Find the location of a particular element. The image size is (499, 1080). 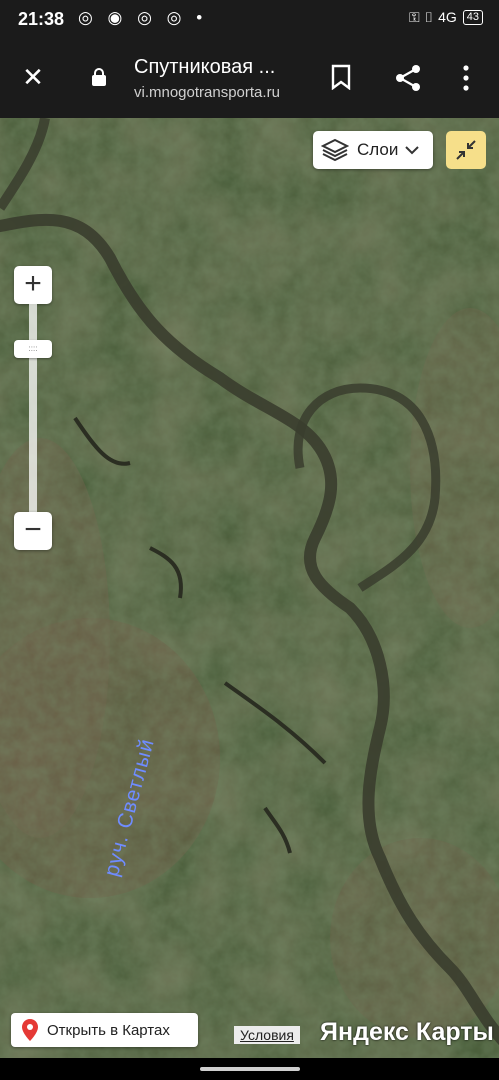

more-vert-icon is located at coordinates (466, 78).